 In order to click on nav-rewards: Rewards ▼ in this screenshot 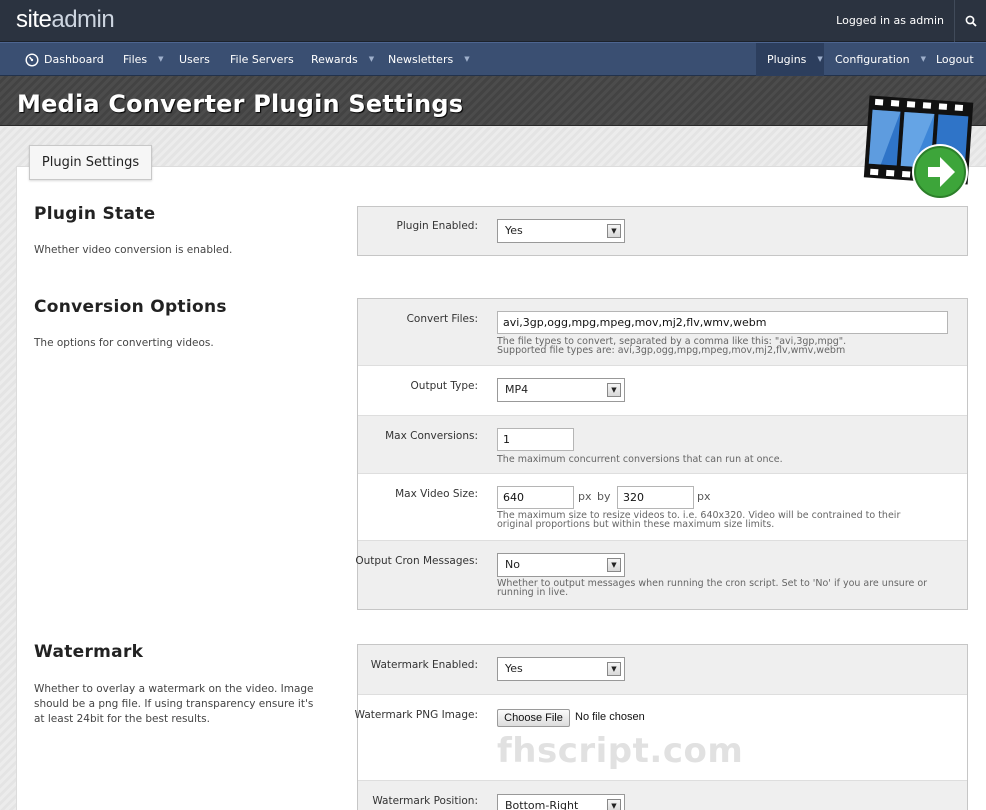, I will do `click(342, 59)`.